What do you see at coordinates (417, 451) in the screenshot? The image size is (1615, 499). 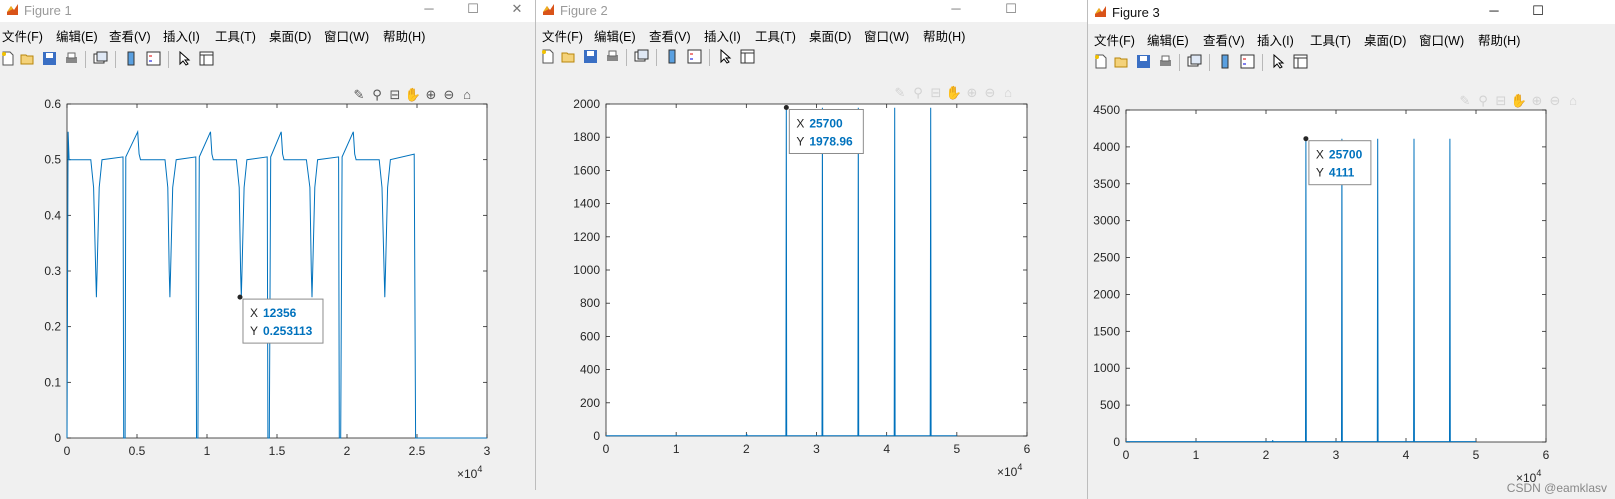 I see `x-tick-label: 2.5` at bounding box center [417, 451].